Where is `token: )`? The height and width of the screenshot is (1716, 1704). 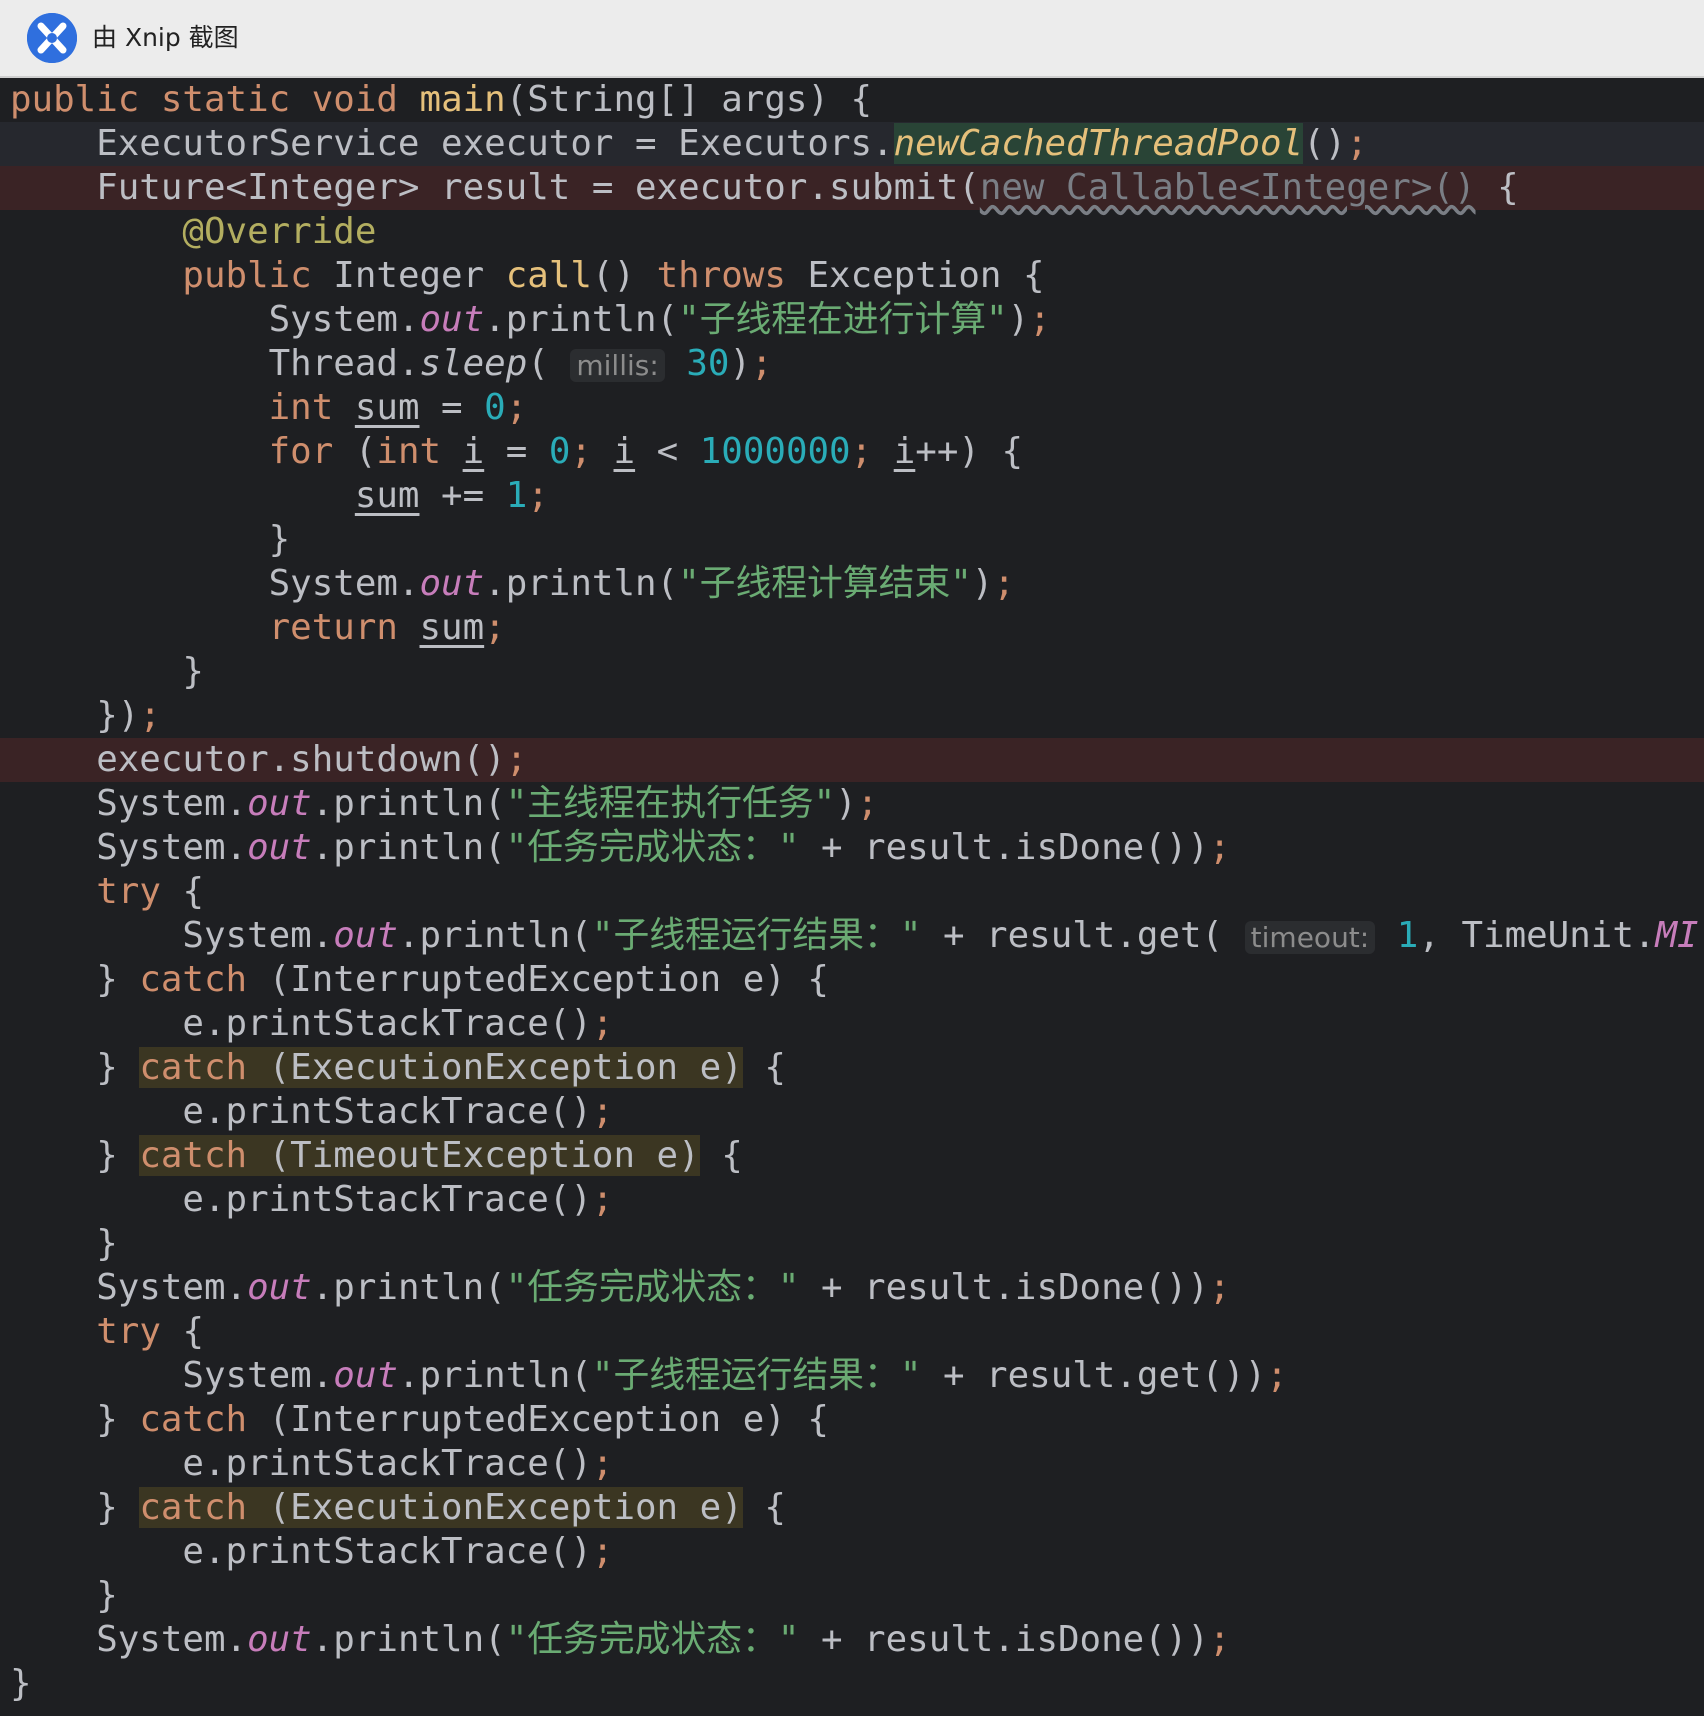 token: ) is located at coordinates (740, 363).